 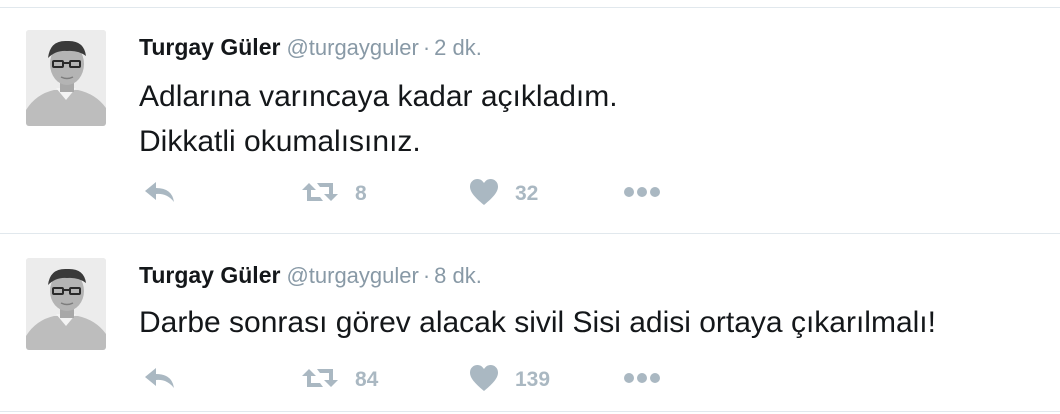 I want to click on like-count: 139, so click(x=533, y=379).